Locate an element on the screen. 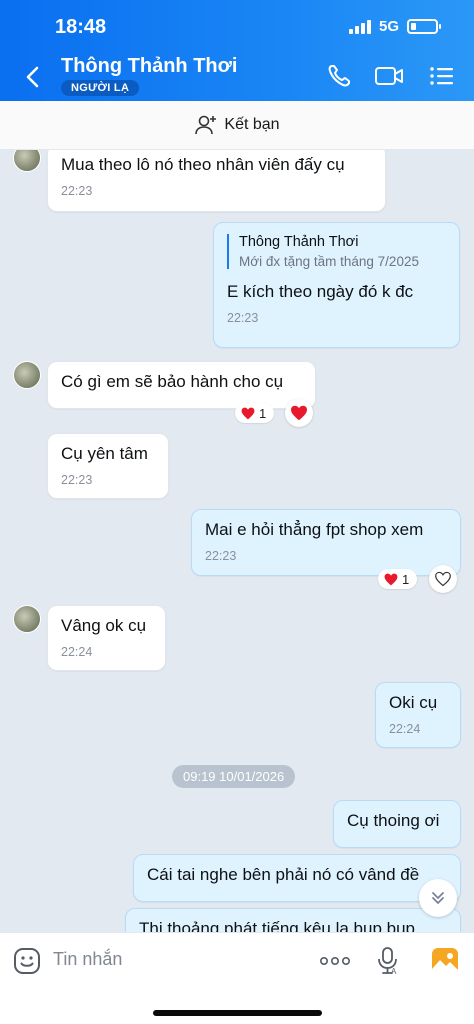  image-icon is located at coordinates (445, 961).